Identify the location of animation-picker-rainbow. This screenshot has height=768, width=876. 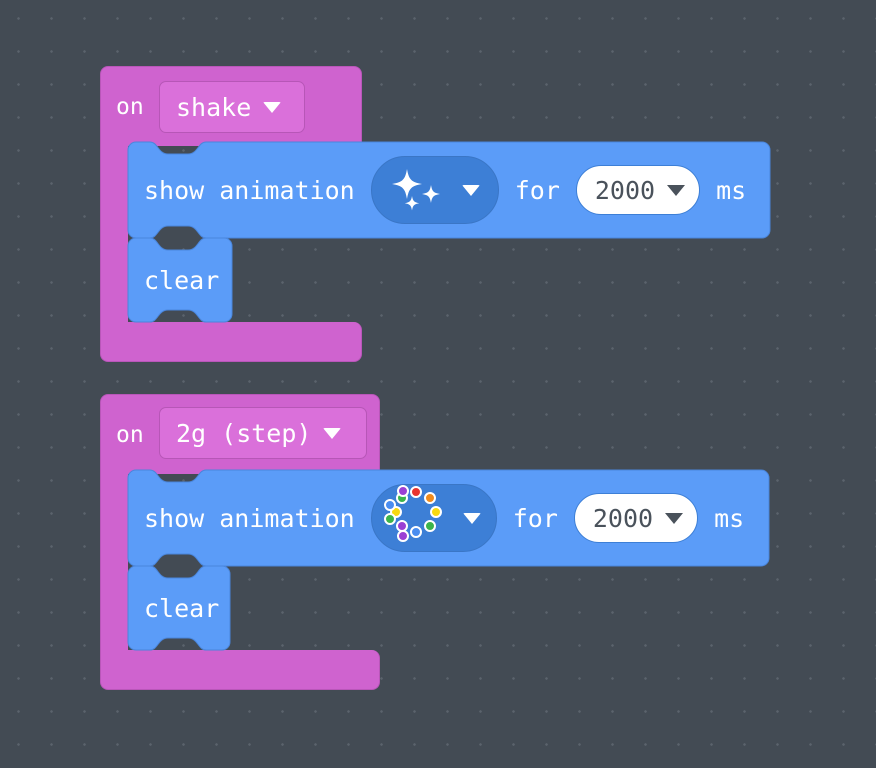
(433, 518).